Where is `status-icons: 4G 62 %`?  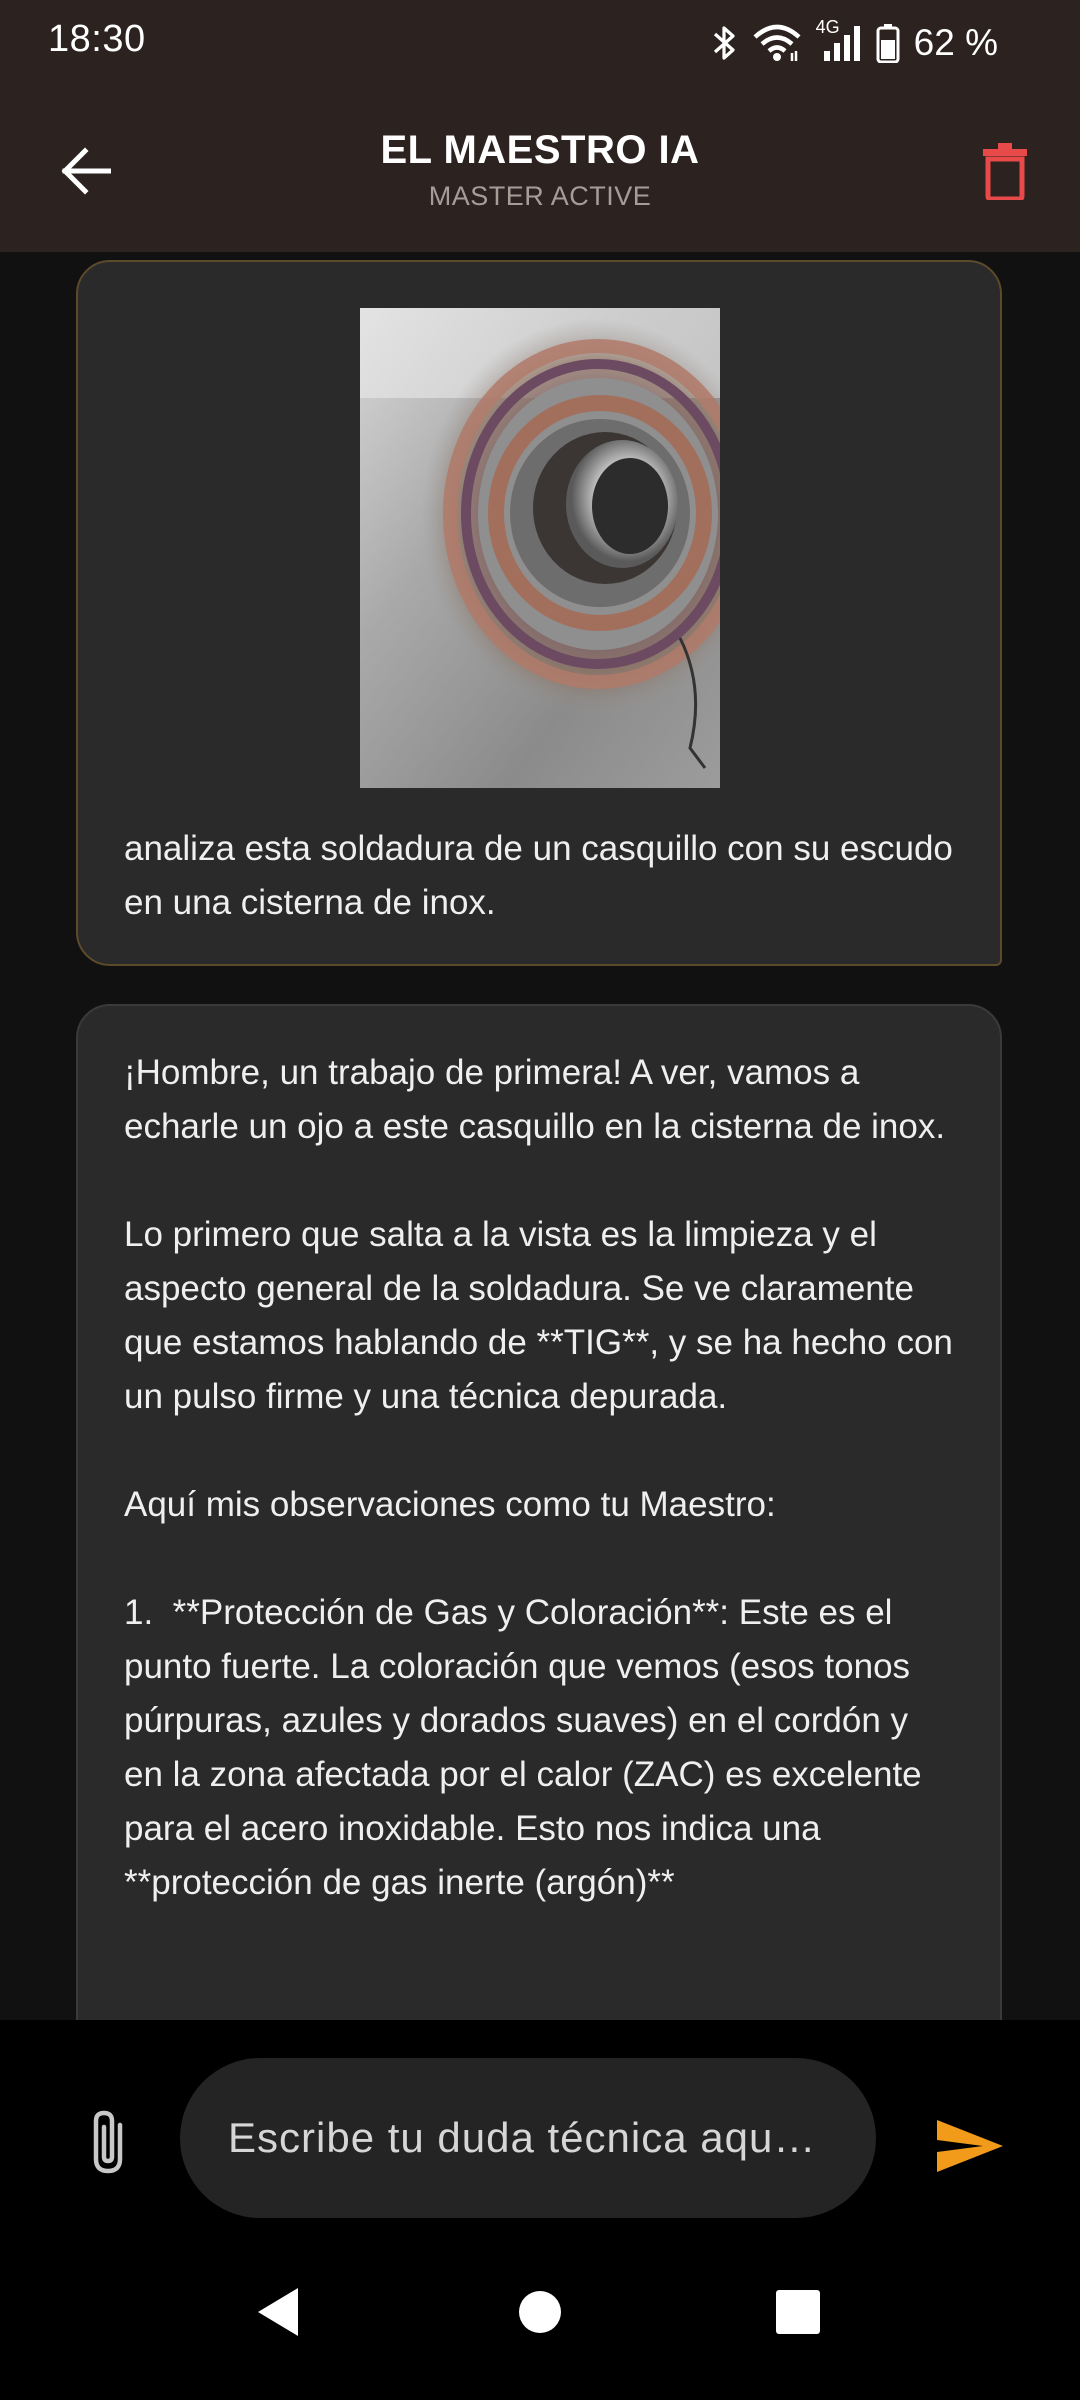 status-icons: 4G 62 % is located at coordinates (855, 42).